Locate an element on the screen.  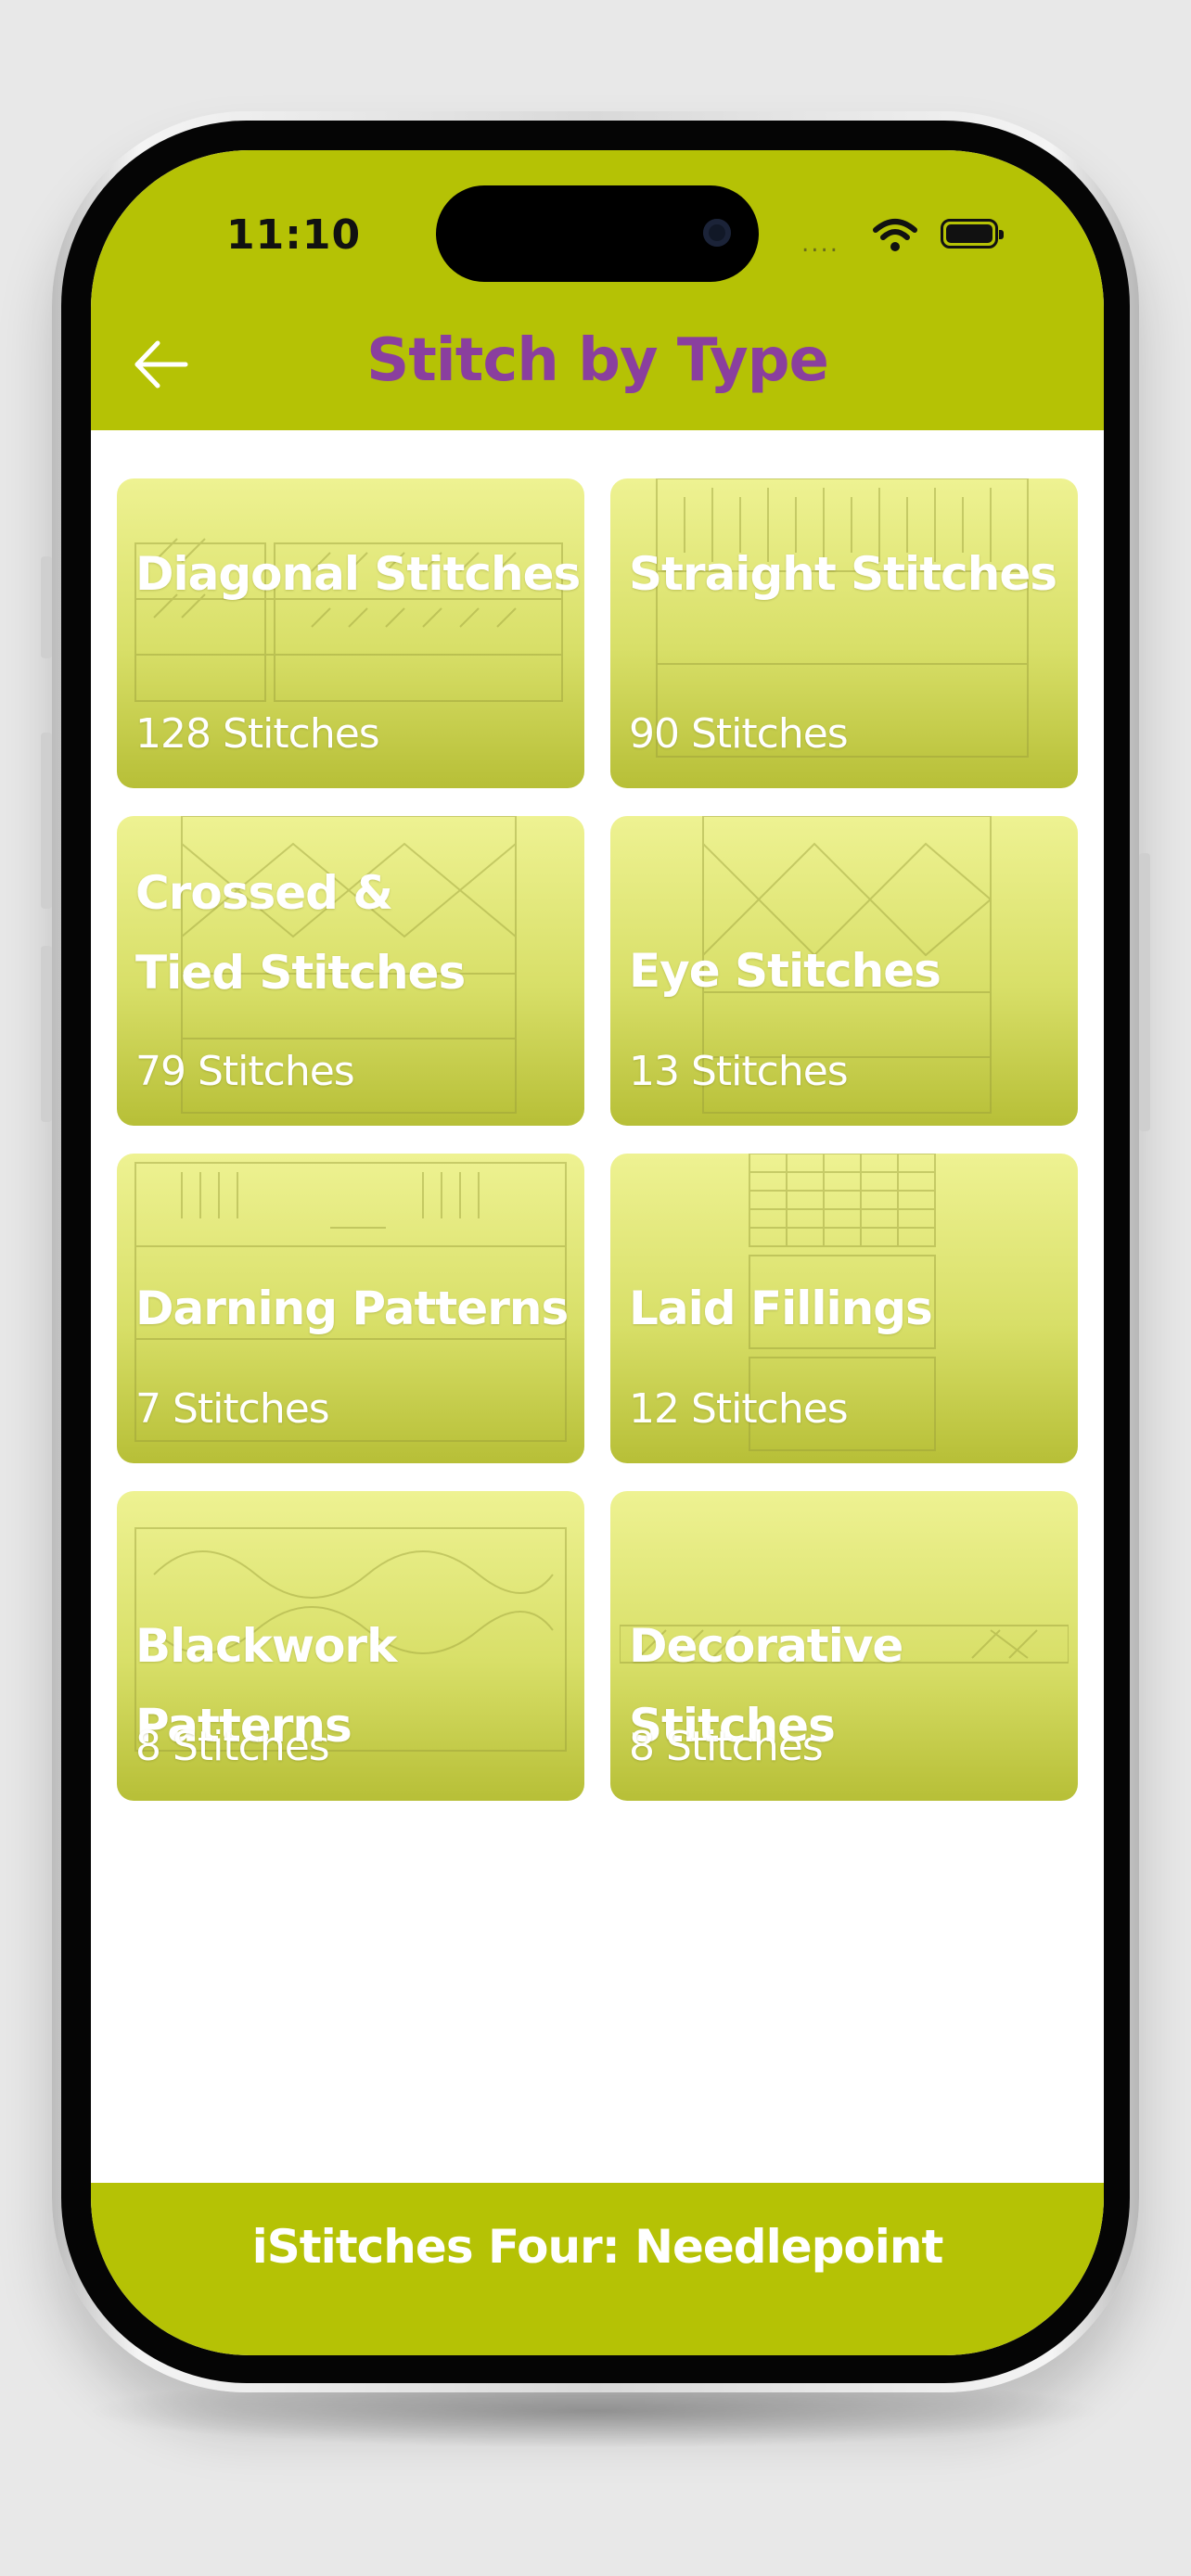
category-name: Laid Fillings is located at coordinates (781, 1309).